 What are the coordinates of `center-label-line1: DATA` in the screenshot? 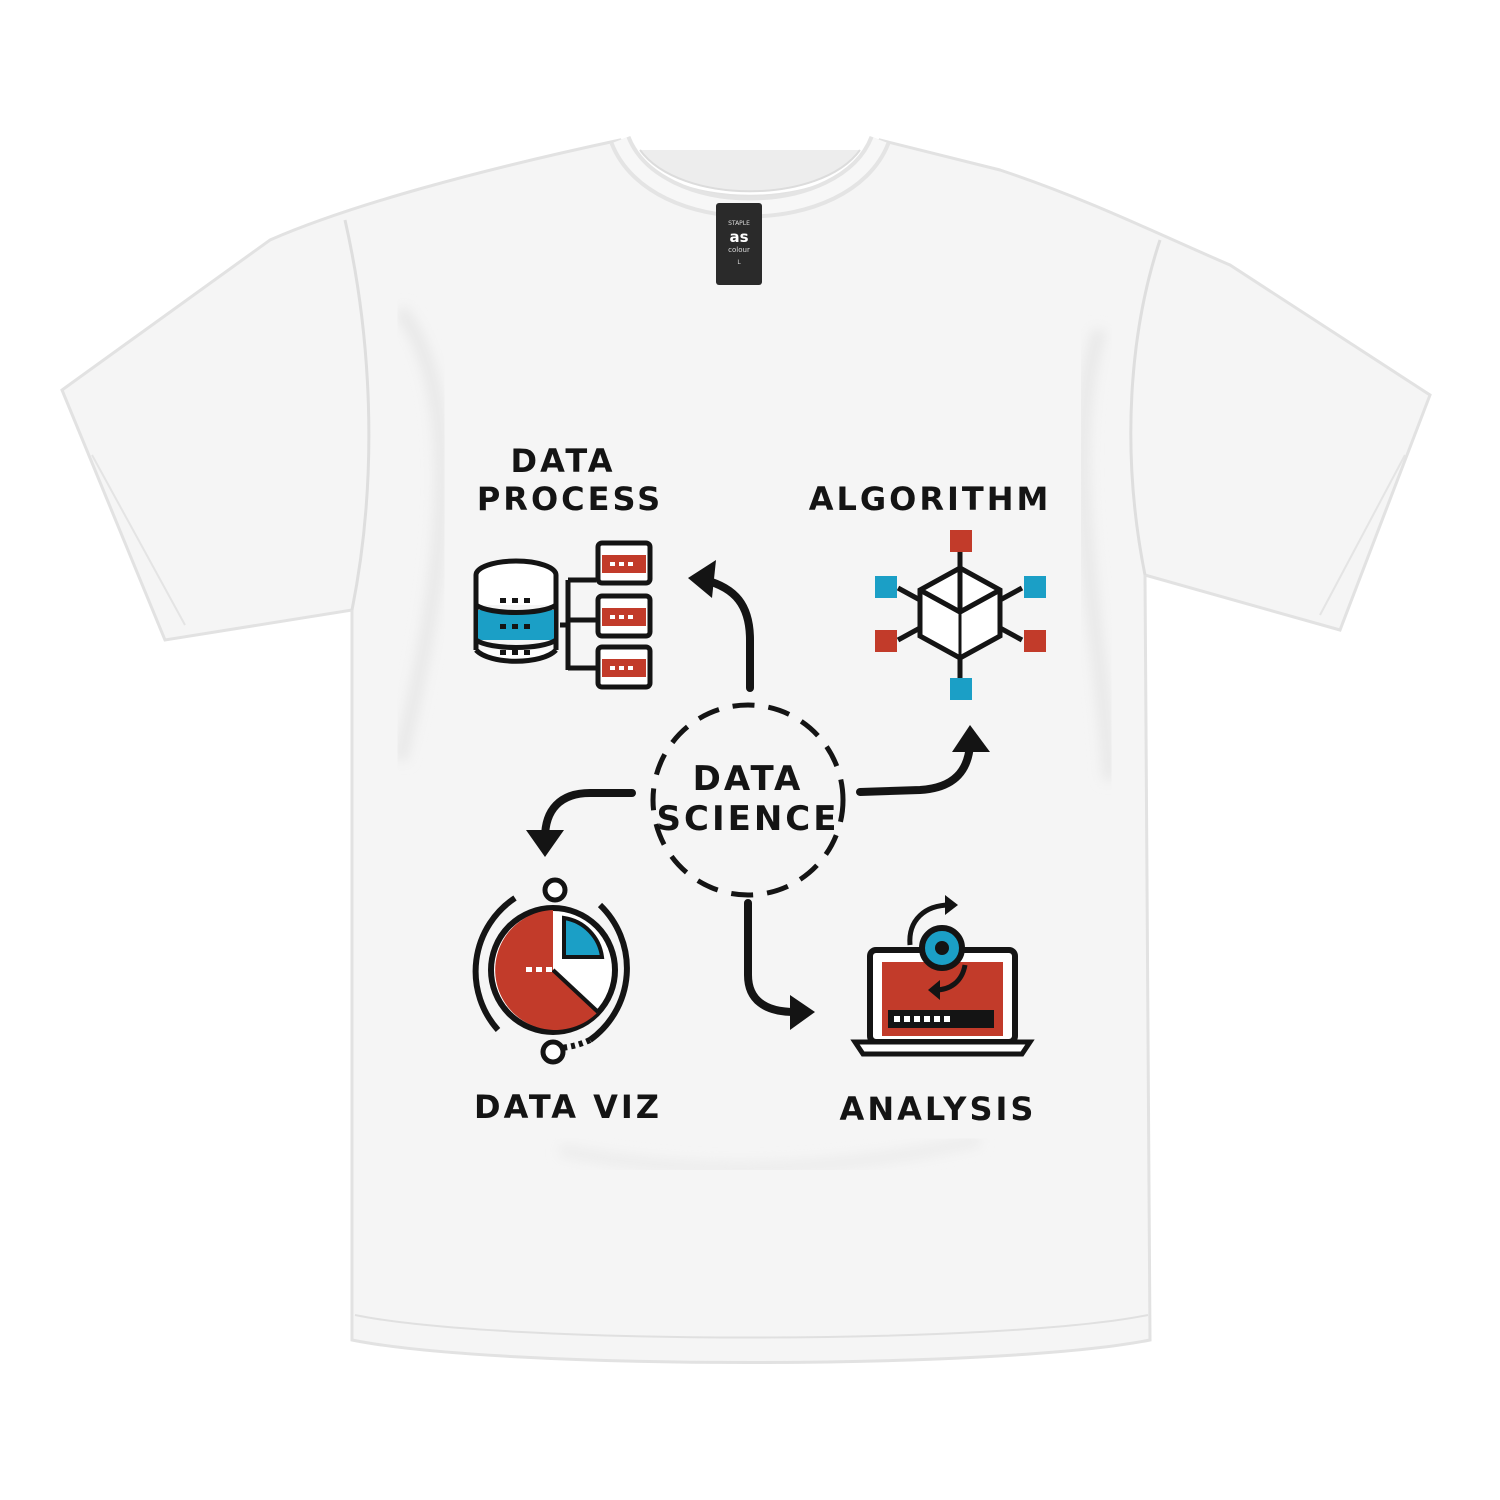 It's located at (748, 779).